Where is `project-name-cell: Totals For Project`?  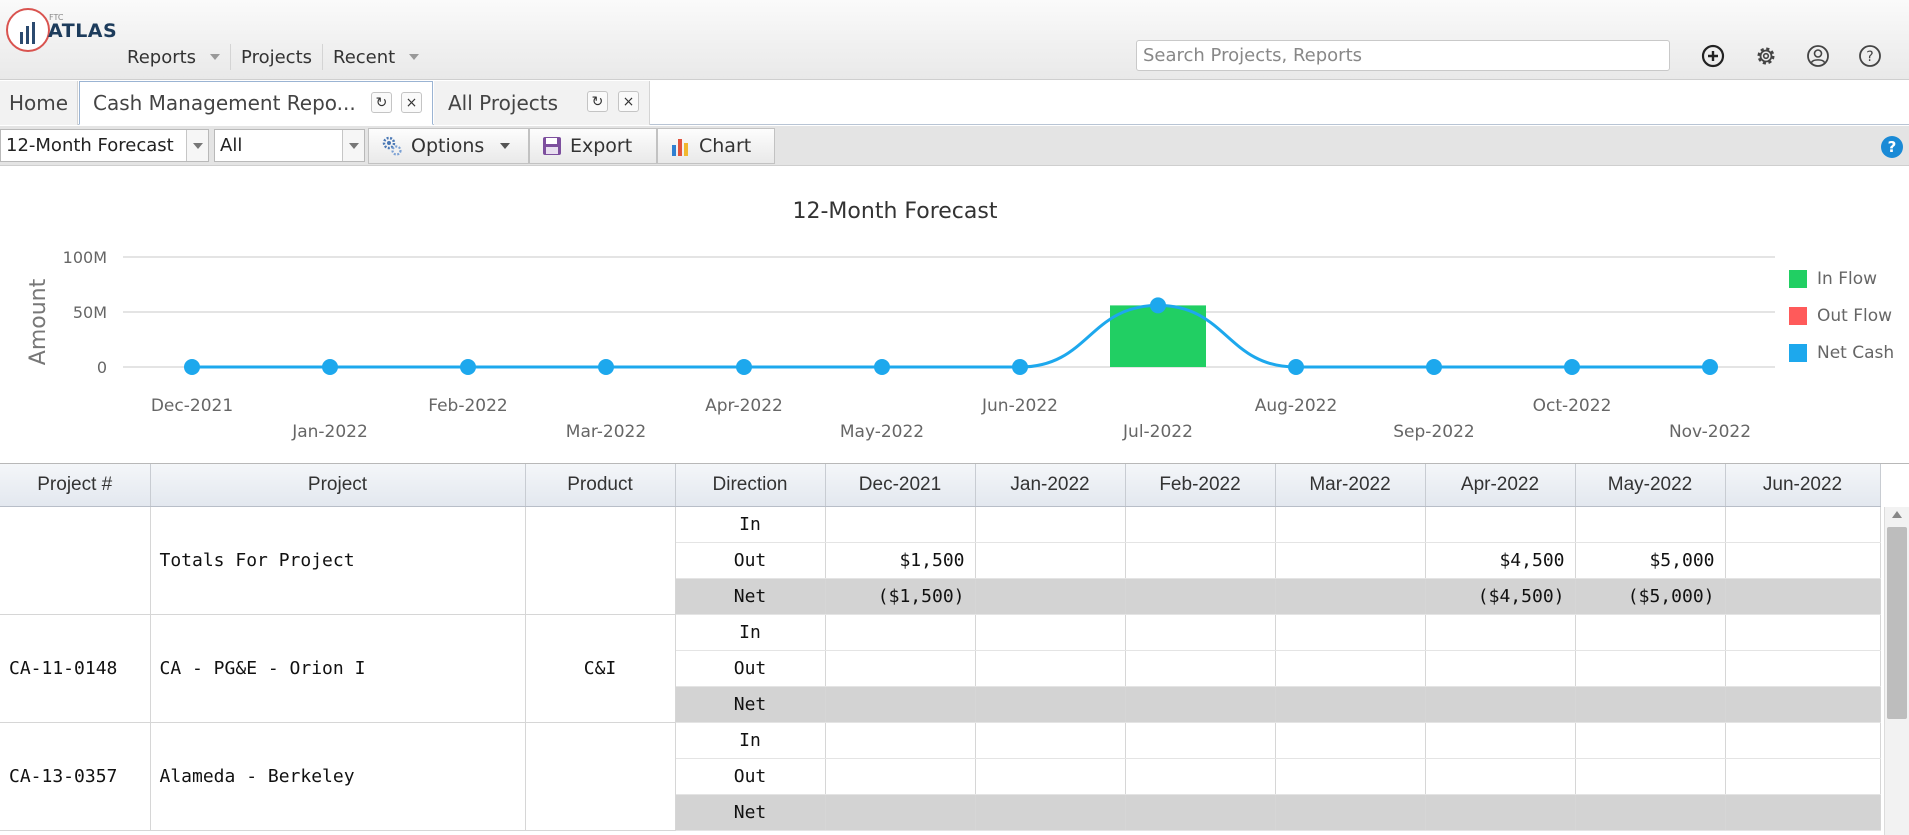
project-name-cell: Totals For Project is located at coordinates (338, 560).